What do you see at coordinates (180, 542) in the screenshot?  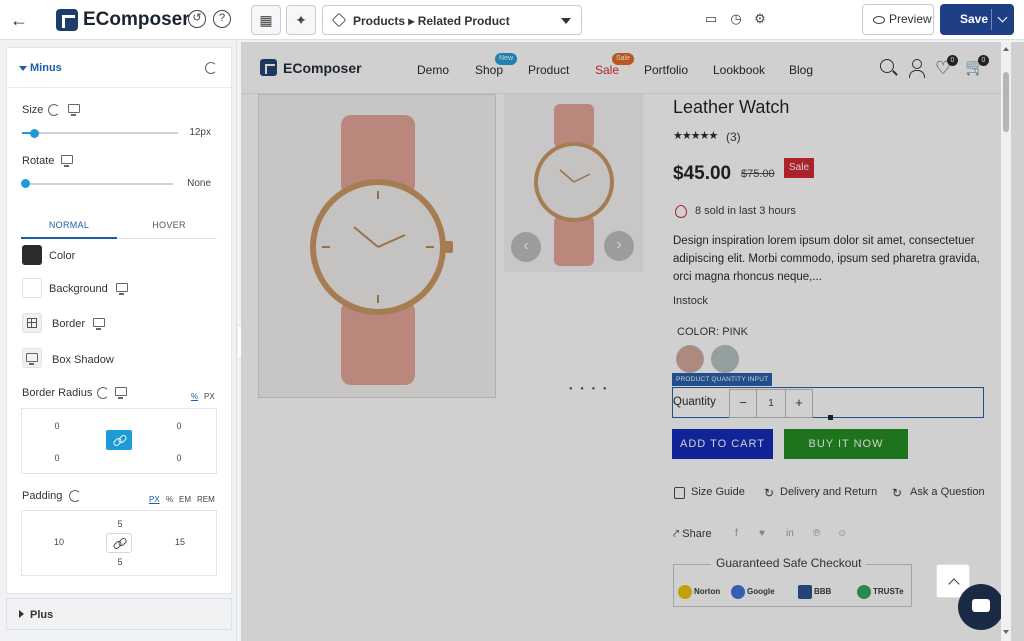 I see `padding-right: 15` at bounding box center [180, 542].